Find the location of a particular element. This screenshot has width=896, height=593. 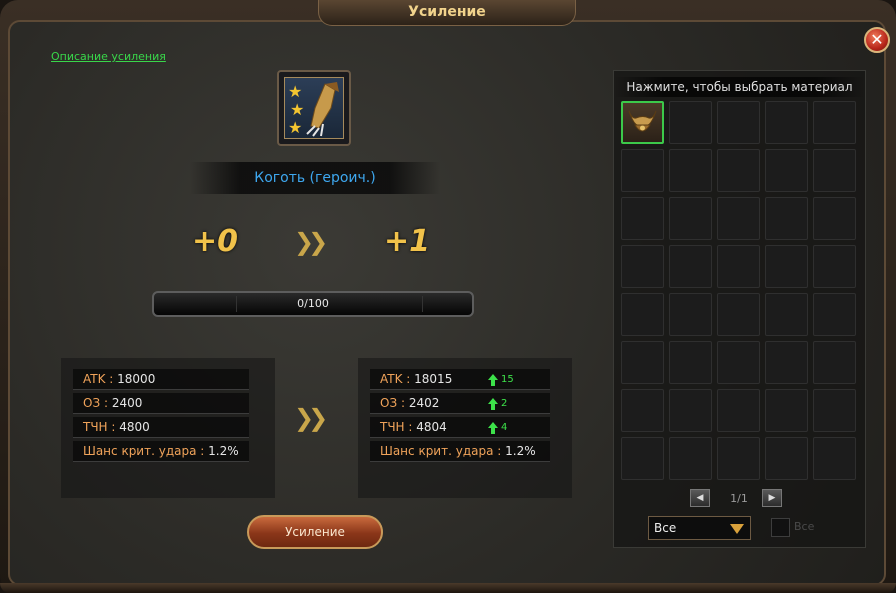

bottom-trim is located at coordinates (448, 588).